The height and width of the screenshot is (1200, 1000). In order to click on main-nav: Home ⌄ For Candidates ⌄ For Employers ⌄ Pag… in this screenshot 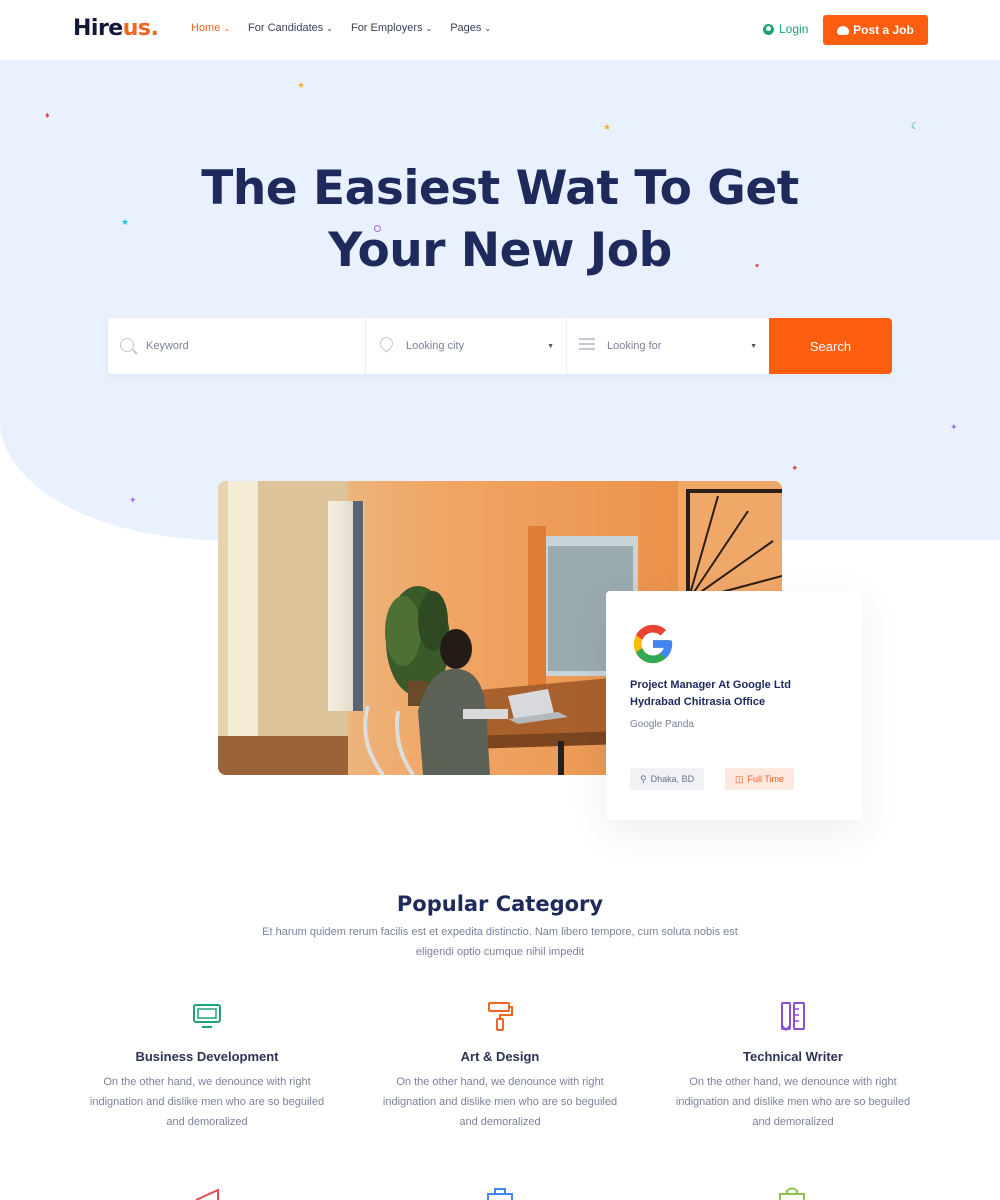, I will do `click(341, 28)`.